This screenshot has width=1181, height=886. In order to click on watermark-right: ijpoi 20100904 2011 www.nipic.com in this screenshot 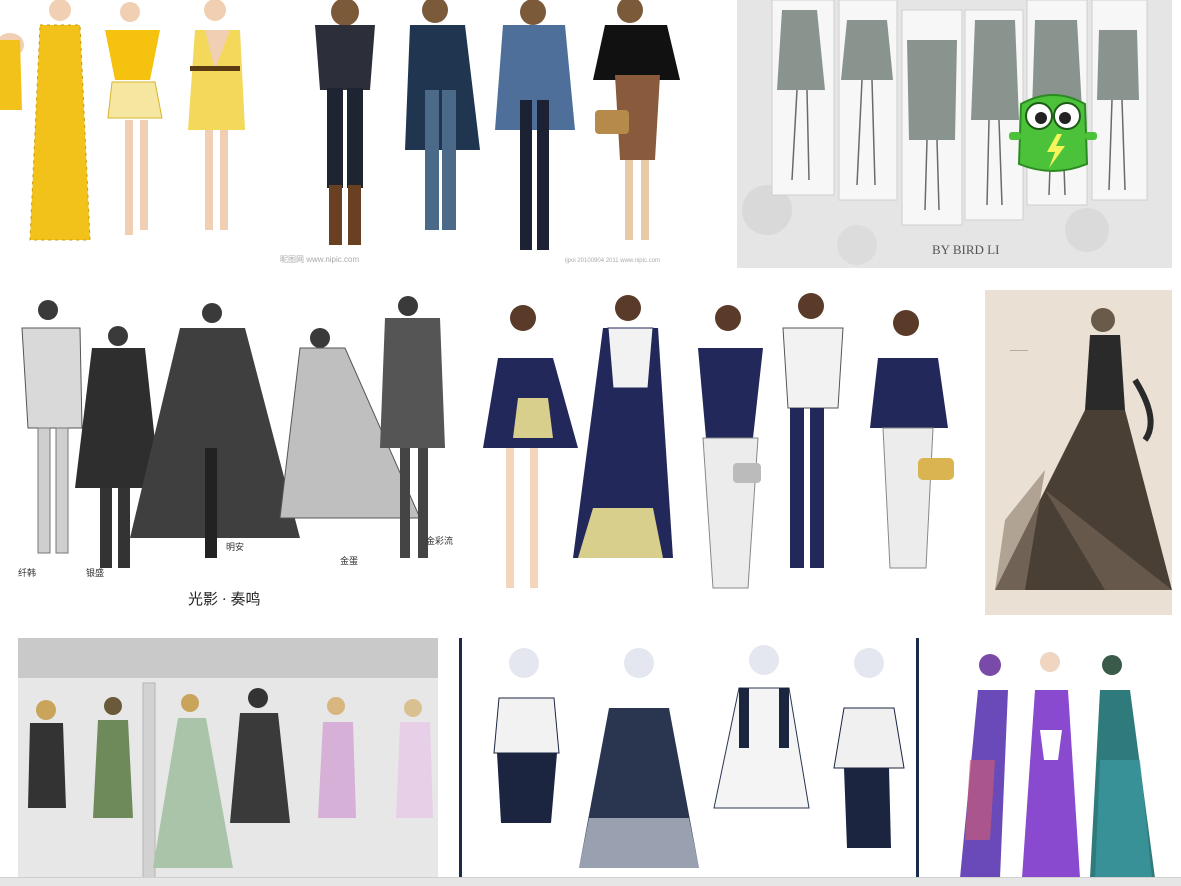, I will do `click(612, 261)`.